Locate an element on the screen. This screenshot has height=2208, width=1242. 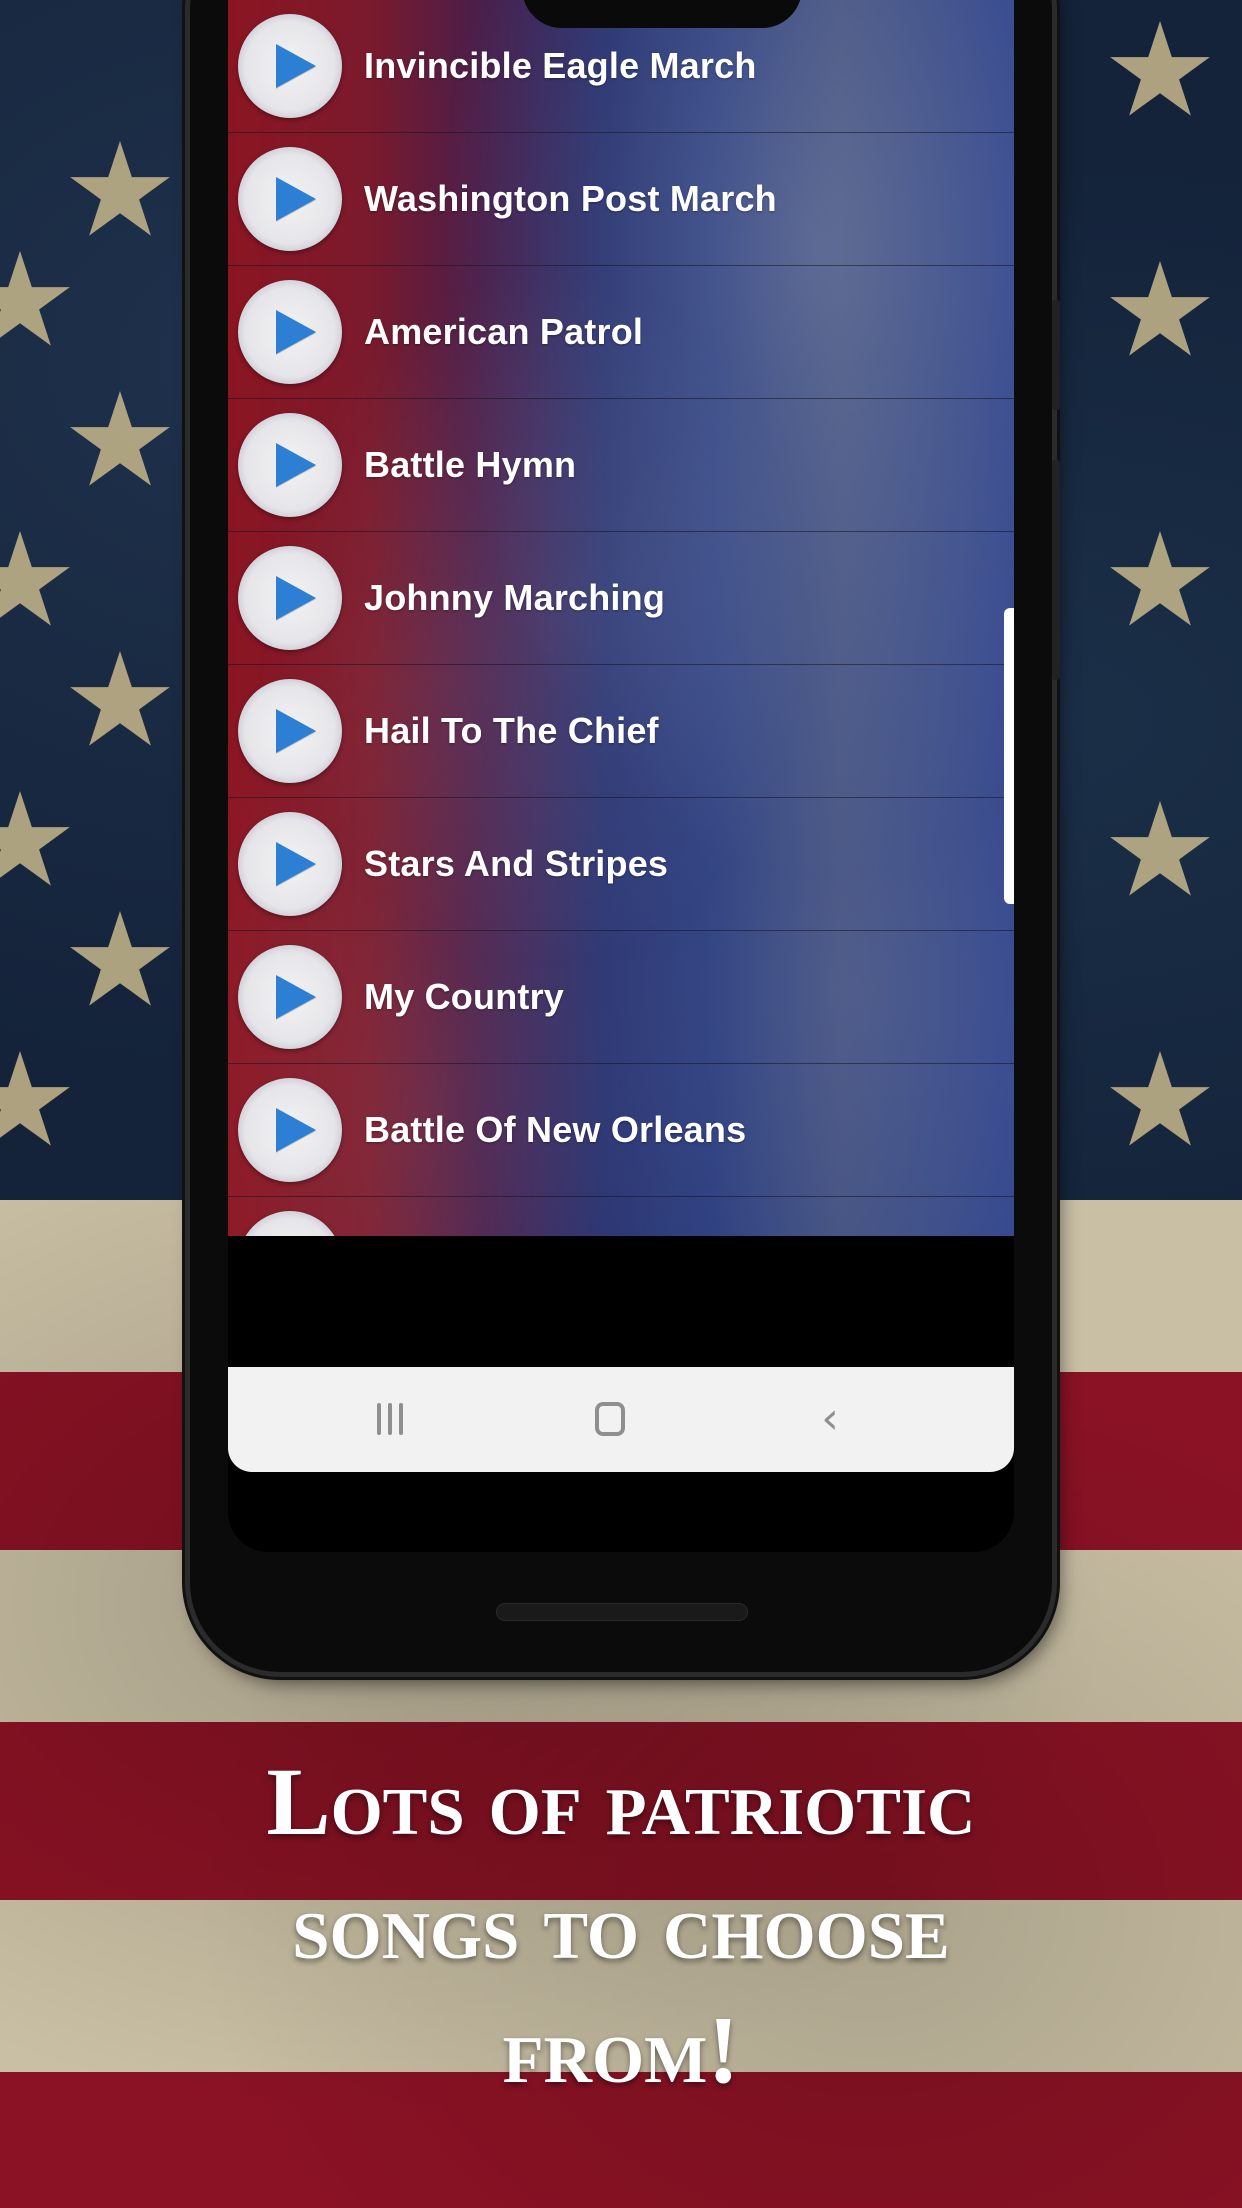
song-title: Hail To The Chief is located at coordinates (511, 730).